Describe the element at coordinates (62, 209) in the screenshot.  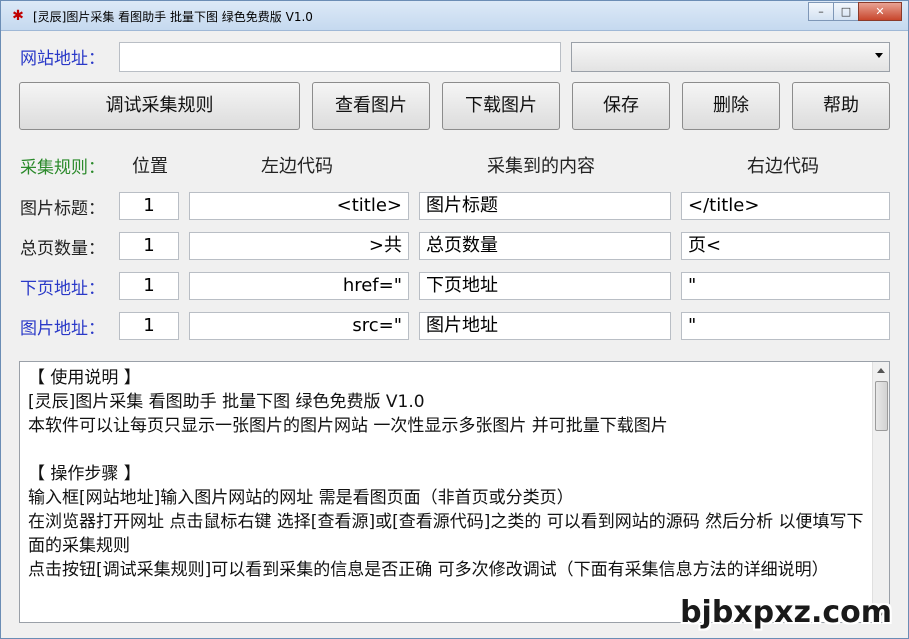
I see `title-rule-label: 图片标题：` at that location.